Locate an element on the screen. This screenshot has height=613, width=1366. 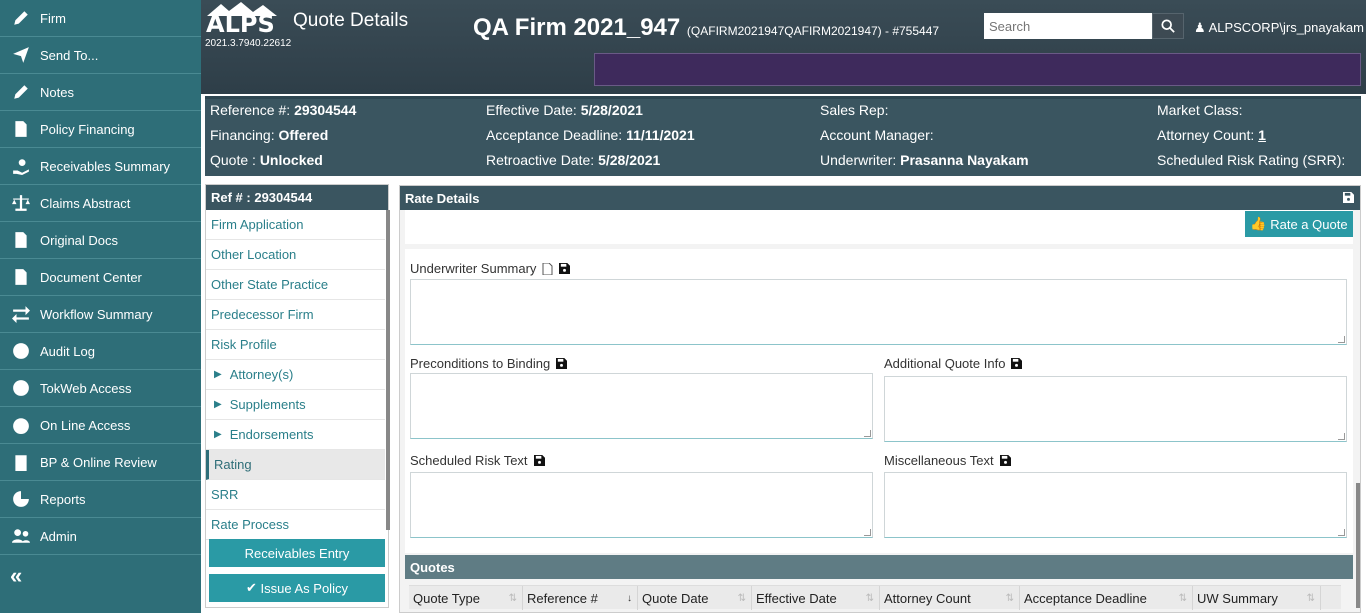
collapse-nav-button: « is located at coordinates (100, 576).